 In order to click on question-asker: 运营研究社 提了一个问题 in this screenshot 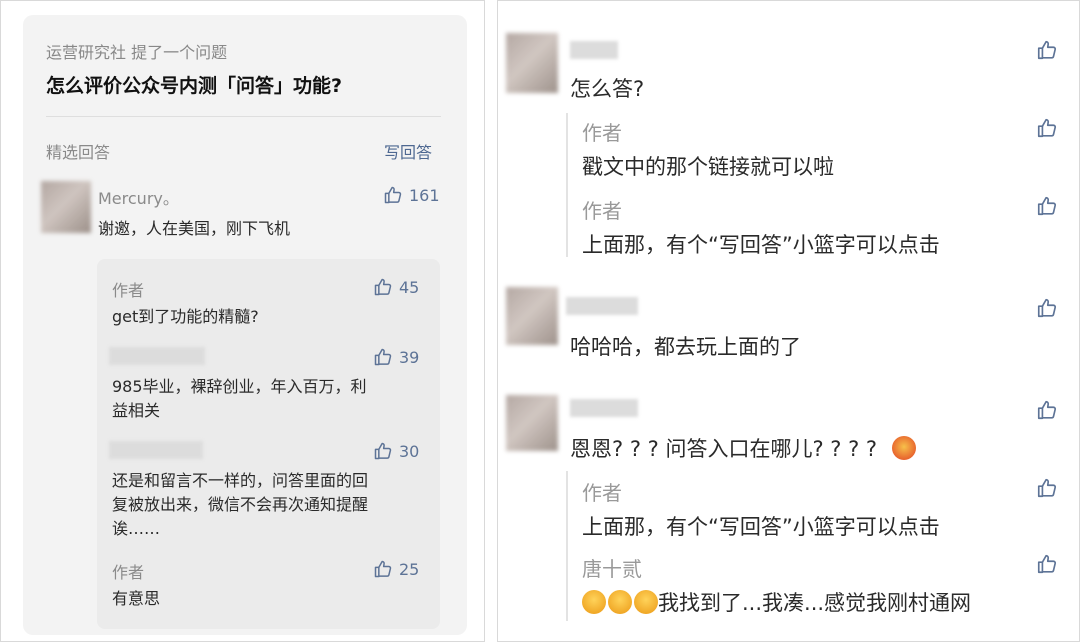, I will do `click(137, 52)`.